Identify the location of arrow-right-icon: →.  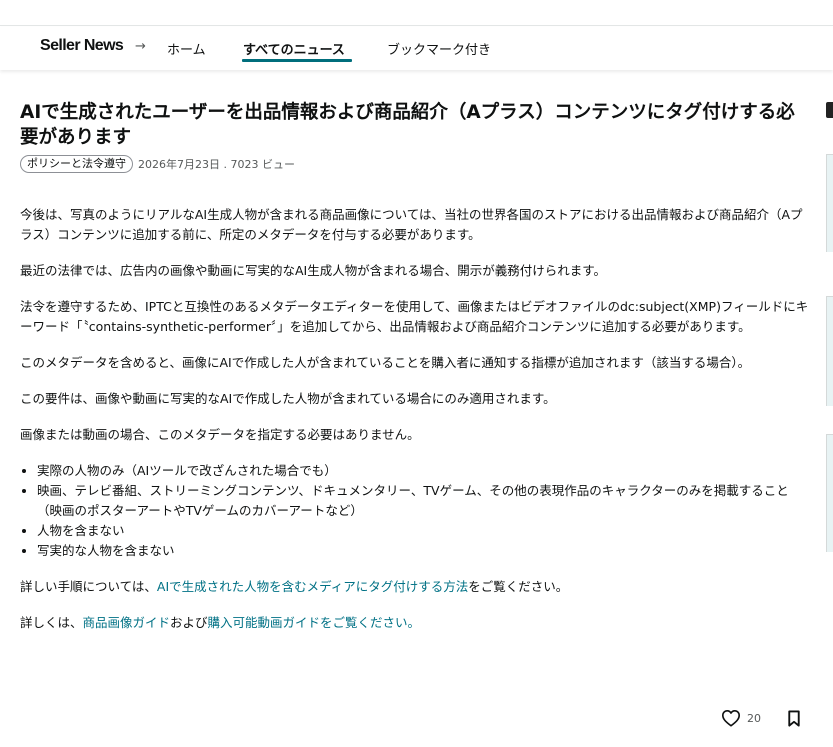
(140, 46).